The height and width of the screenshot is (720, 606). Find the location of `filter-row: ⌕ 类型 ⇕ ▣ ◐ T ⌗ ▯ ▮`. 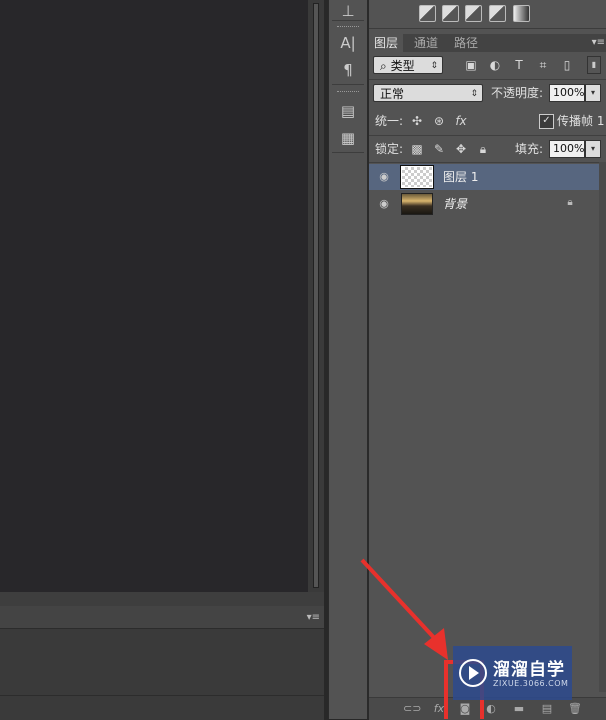

filter-row: ⌕ 类型 ⇕ ▣ ◐ T ⌗ ▯ ▮ is located at coordinates (487, 65).